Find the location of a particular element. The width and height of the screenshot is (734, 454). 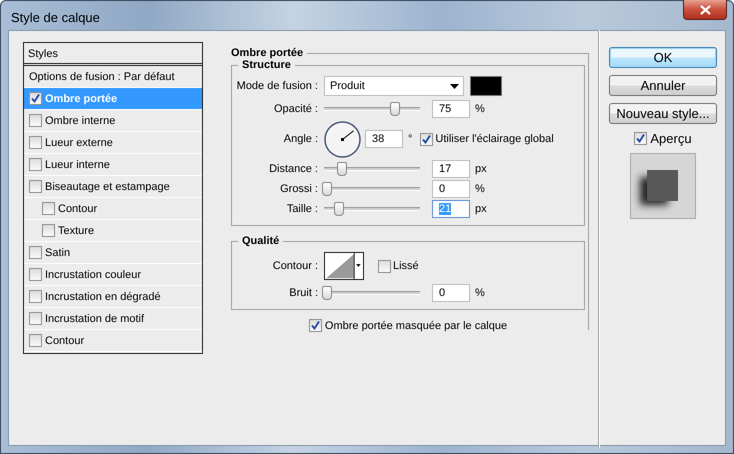

unit-label: ° is located at coordinates (410, 139).